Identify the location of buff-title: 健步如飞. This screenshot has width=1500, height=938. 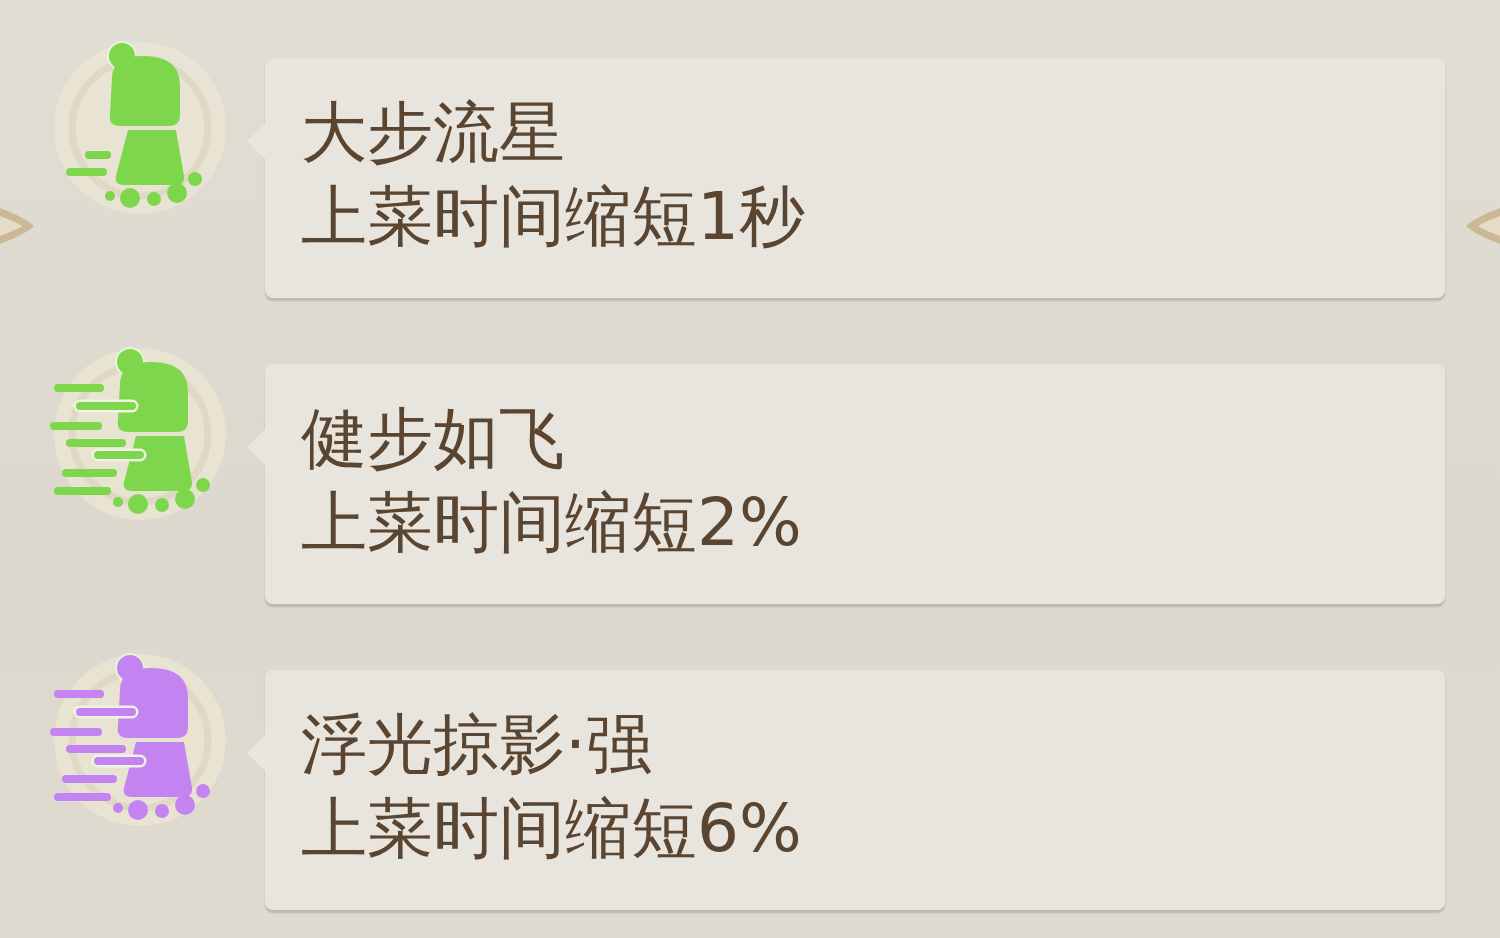
(433, 439).